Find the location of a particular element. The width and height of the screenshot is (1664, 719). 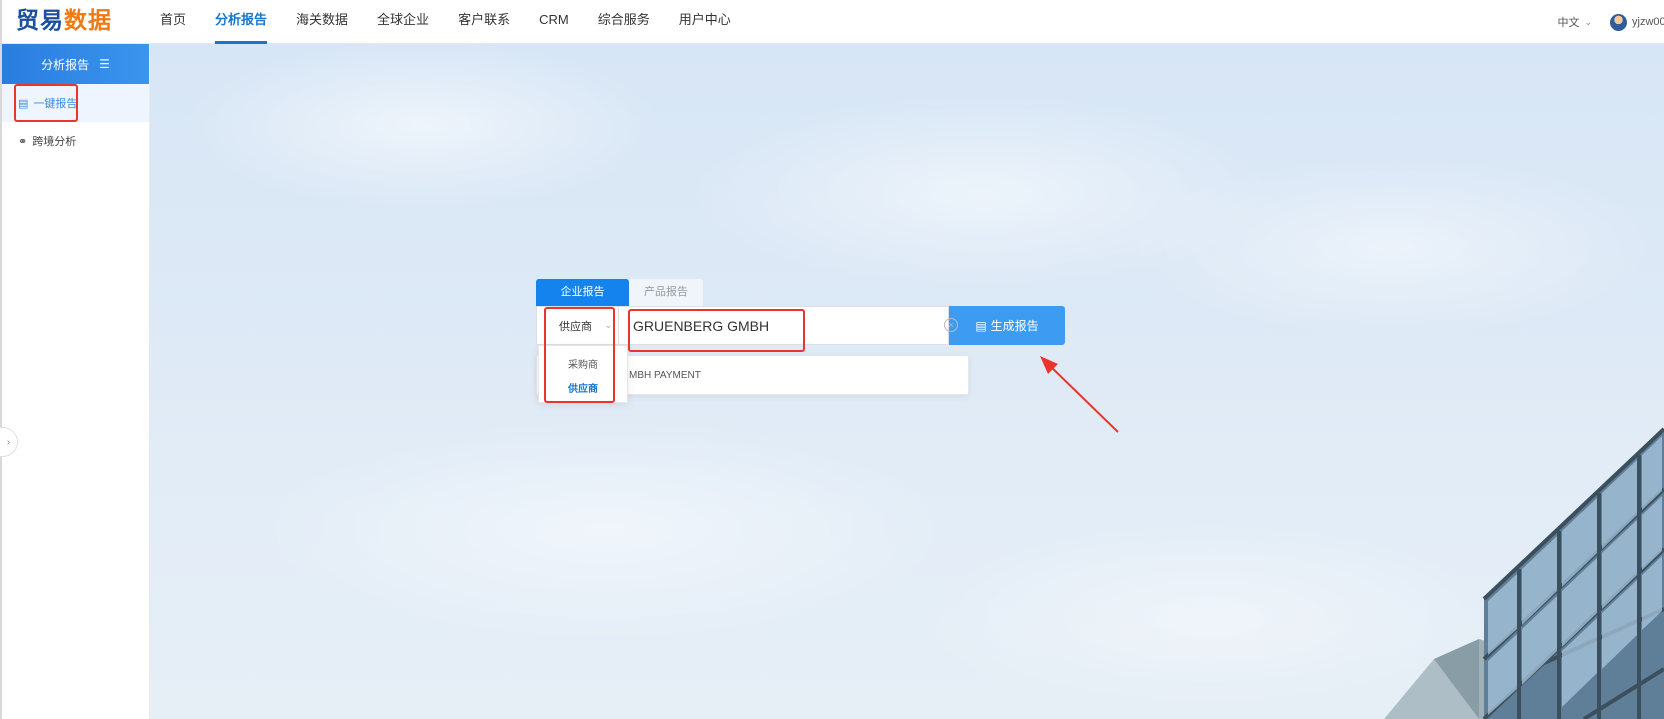

clear-icon: × is located at coordinates (951, 325).